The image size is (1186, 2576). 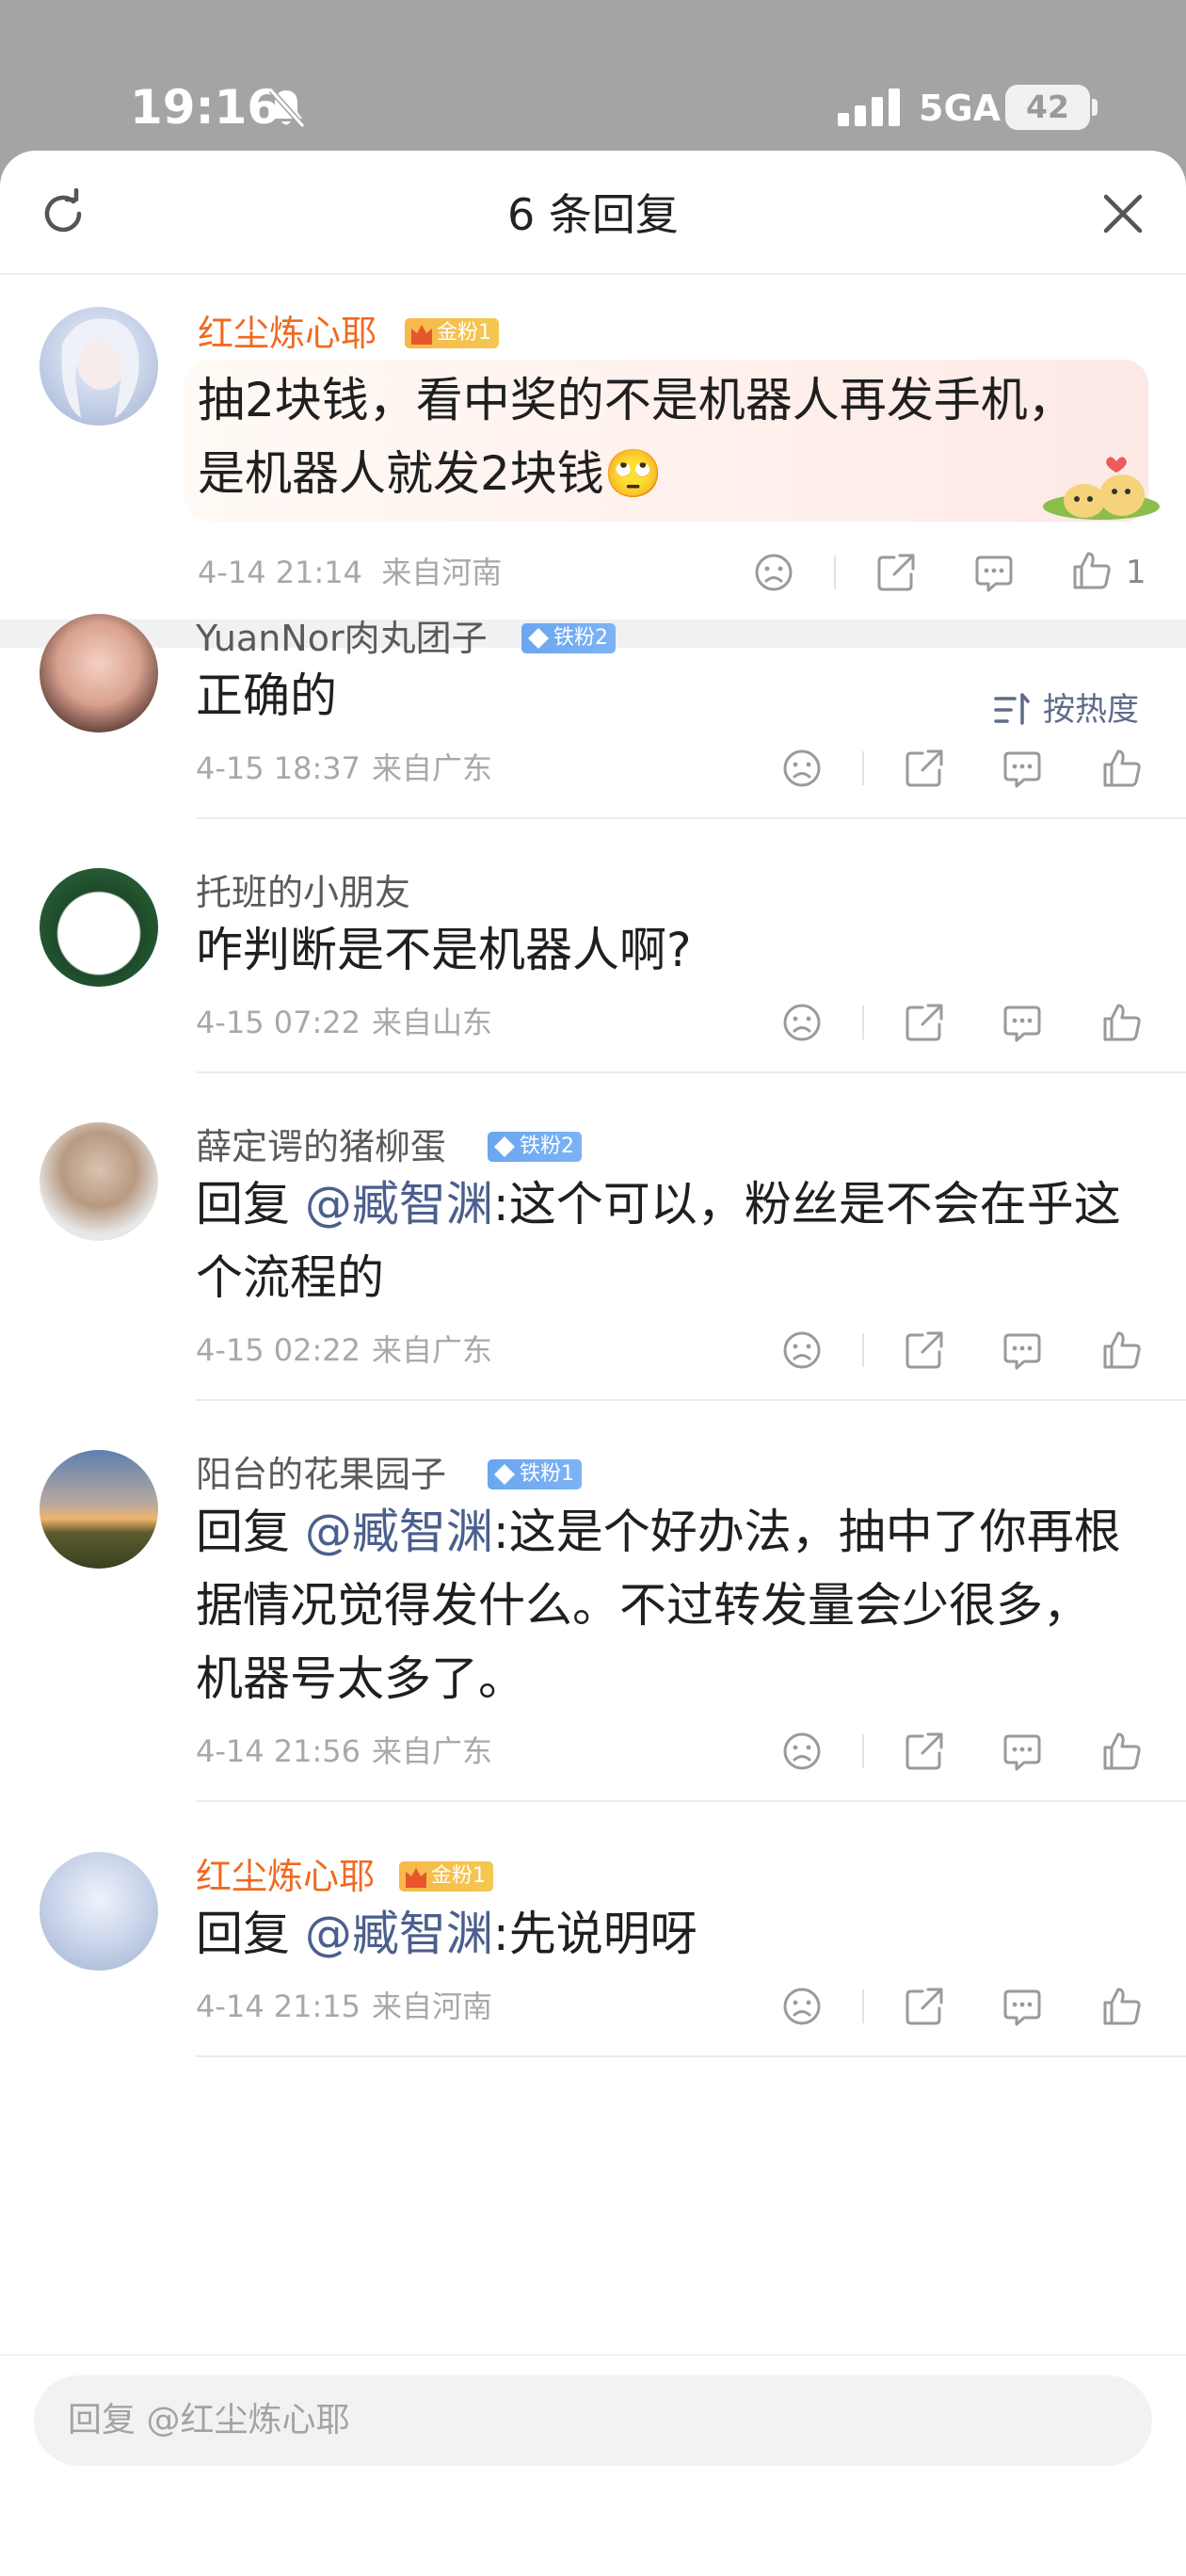 What do you see at coordinates (444, 950) in the screenshot?
I see `reply-body: 咋判断是不是机器人啊?` at bounding box center [444, 950].